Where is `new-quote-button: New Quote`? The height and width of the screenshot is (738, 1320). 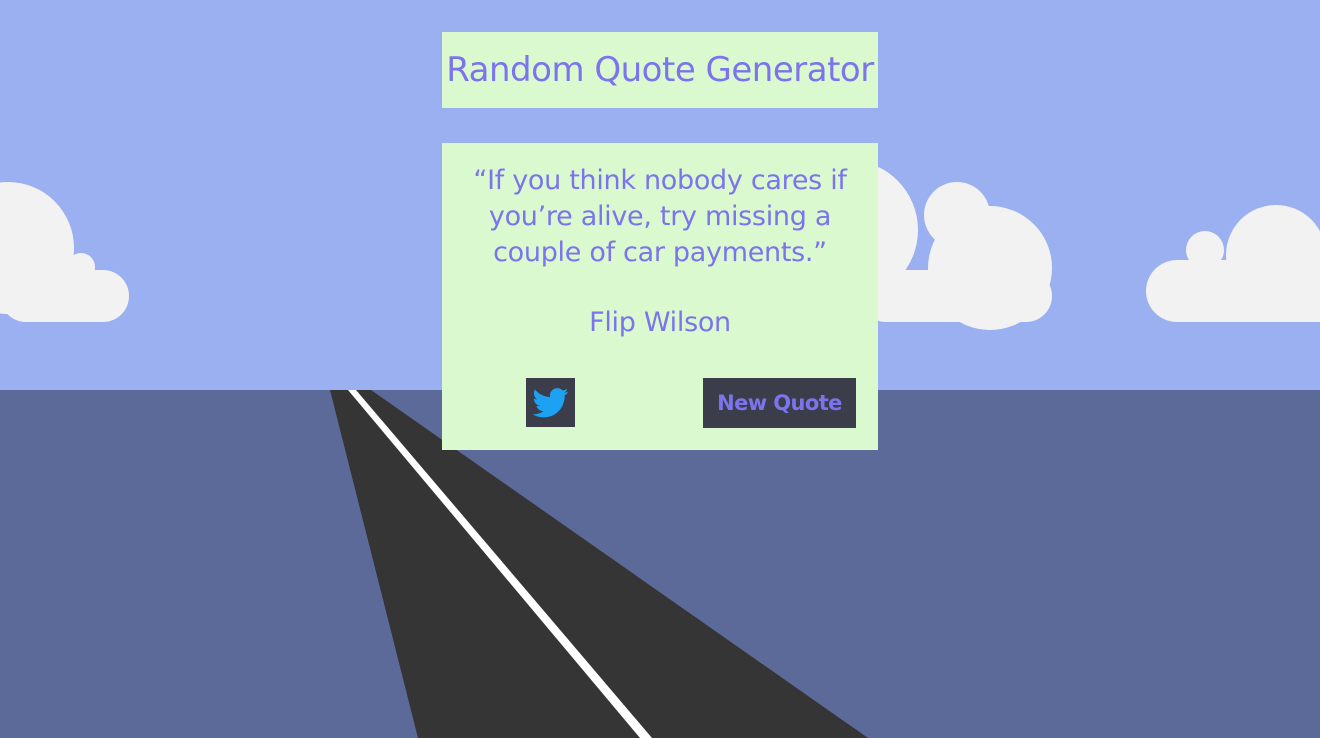 new-quote-button: New Quote is located at coordinates (779, 403).